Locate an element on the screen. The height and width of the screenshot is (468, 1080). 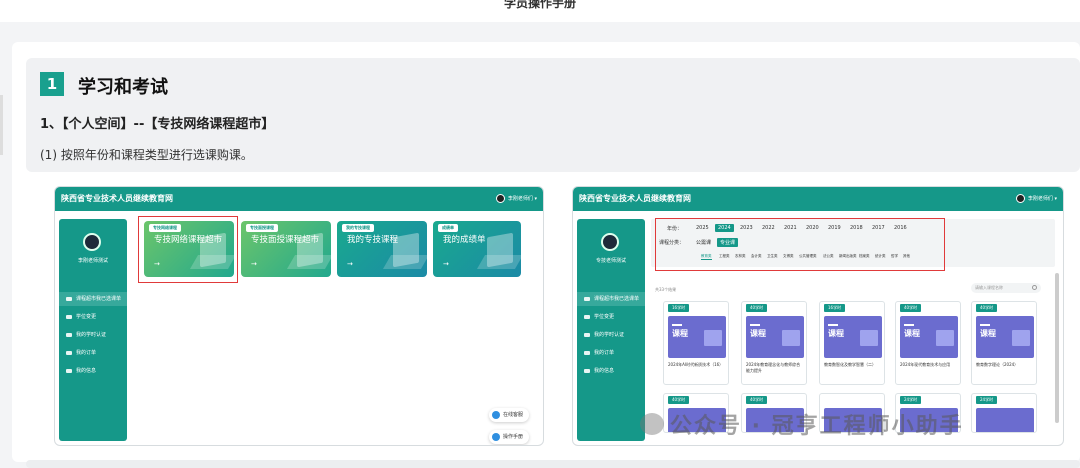
manual-button: 操作手册 is located at coordinates (509, 437).